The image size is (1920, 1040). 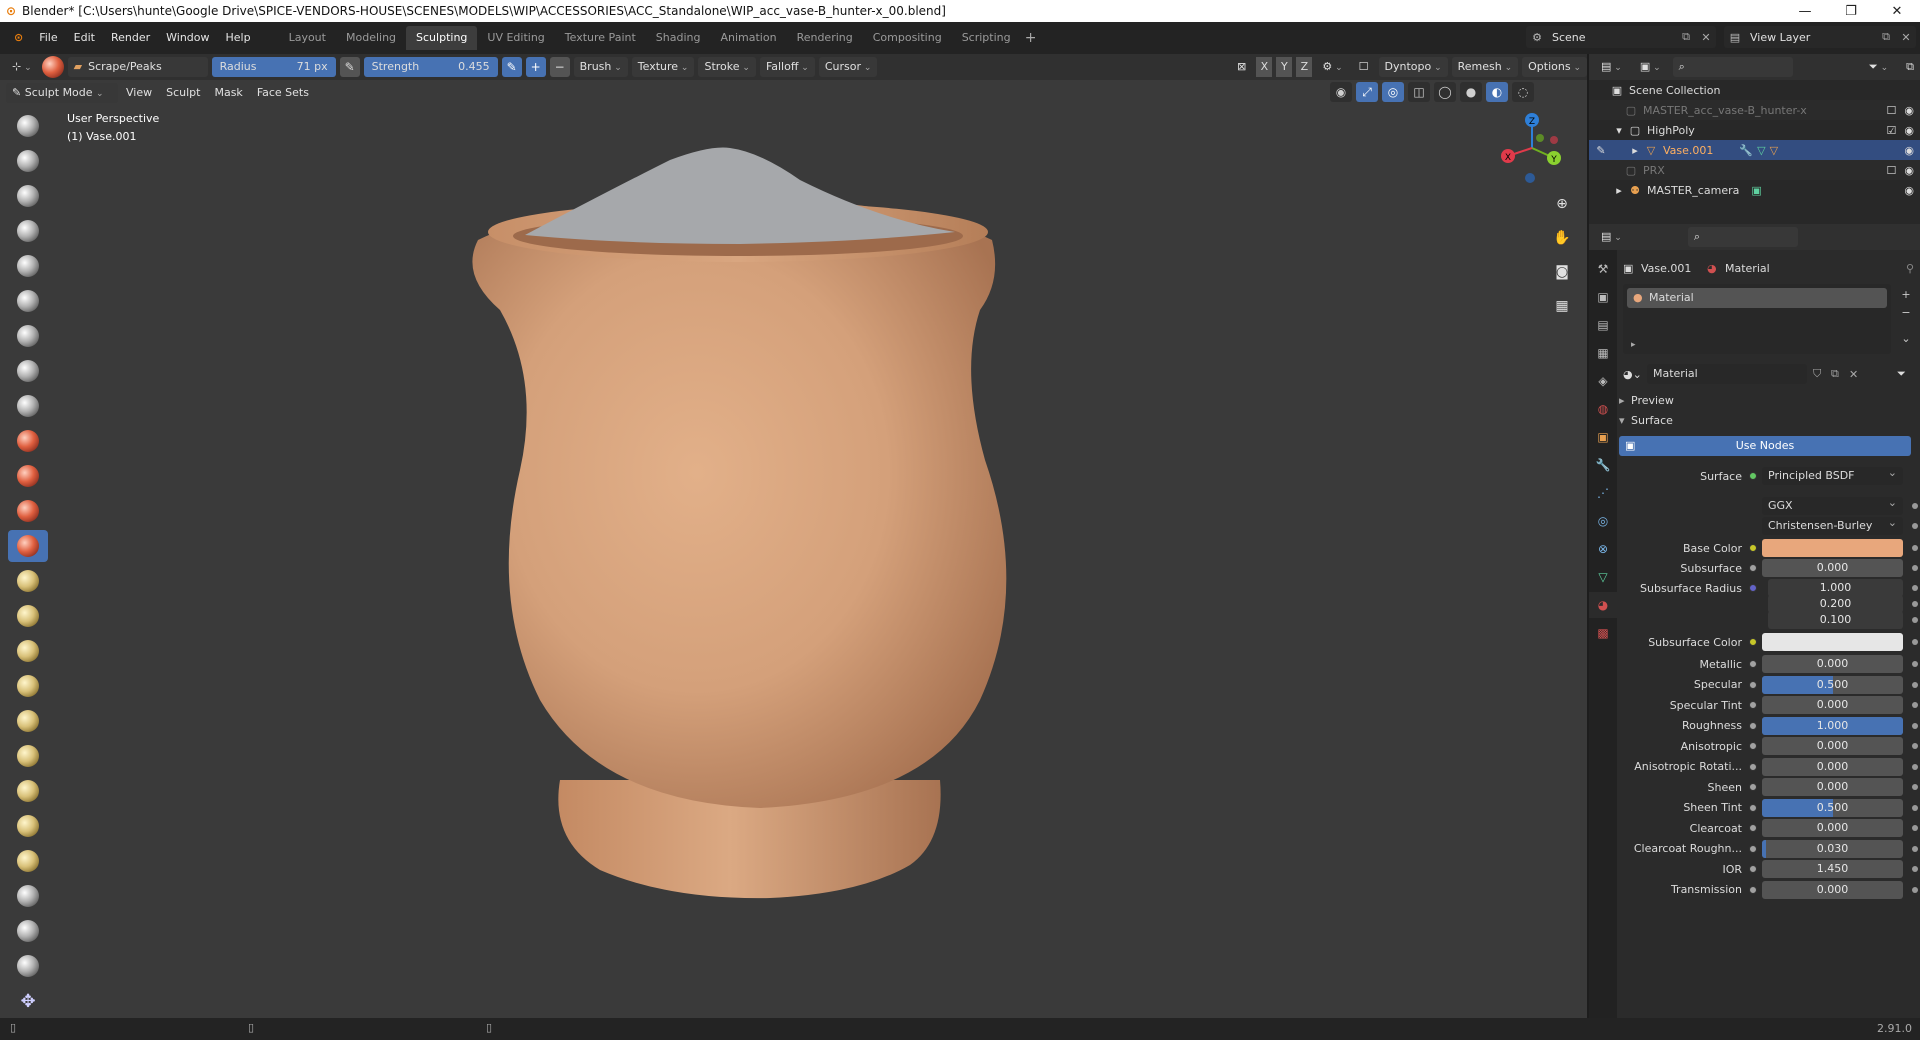 I want to click on menu-file: File, so click(x=48, y=38).